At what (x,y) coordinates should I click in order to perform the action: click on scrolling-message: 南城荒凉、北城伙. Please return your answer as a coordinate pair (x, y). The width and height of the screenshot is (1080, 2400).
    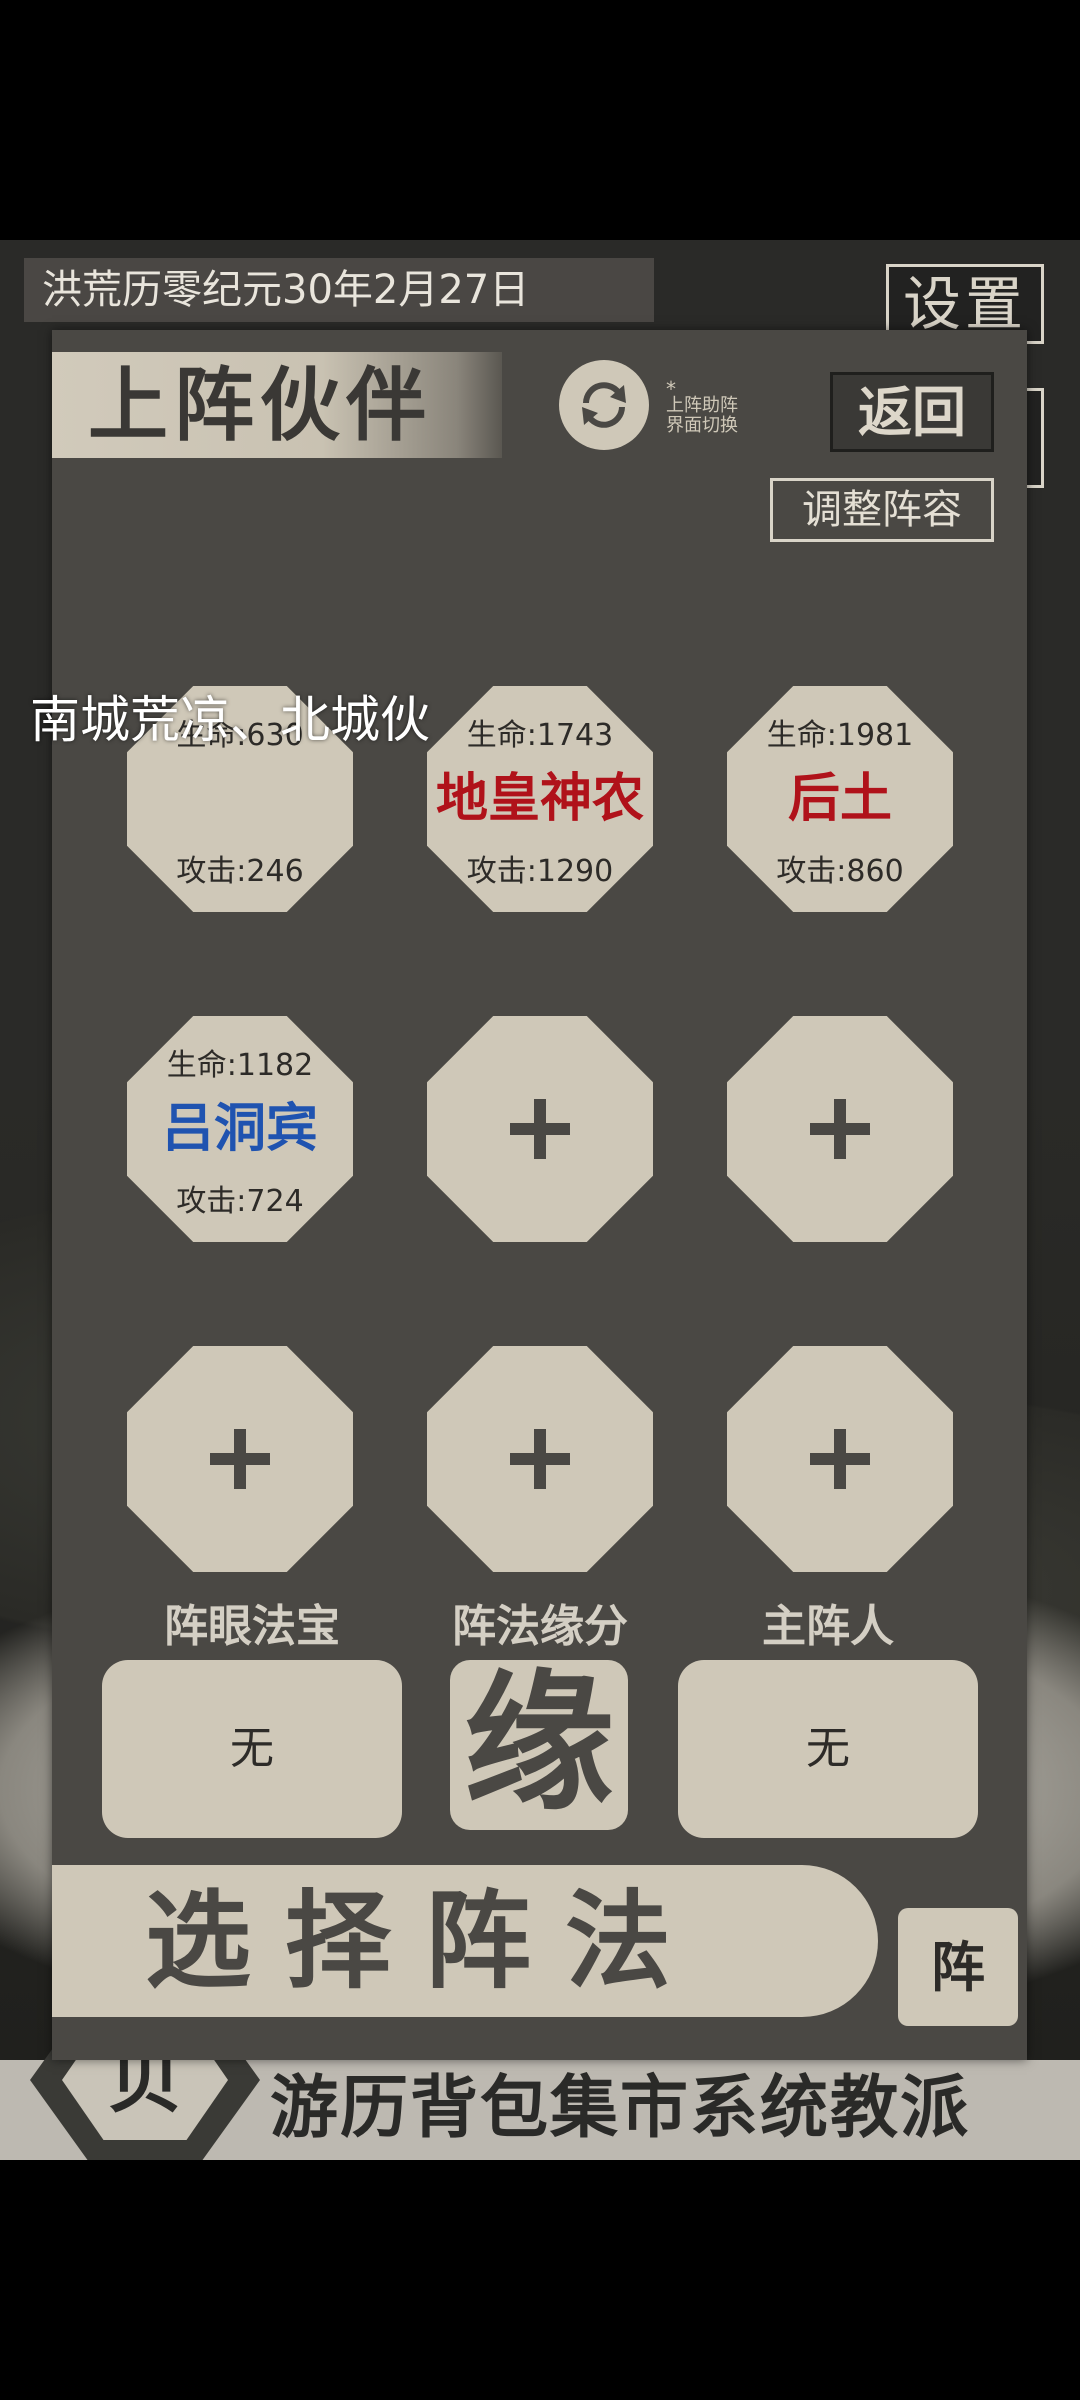
    Looking at the image, I should click on (230, 720).